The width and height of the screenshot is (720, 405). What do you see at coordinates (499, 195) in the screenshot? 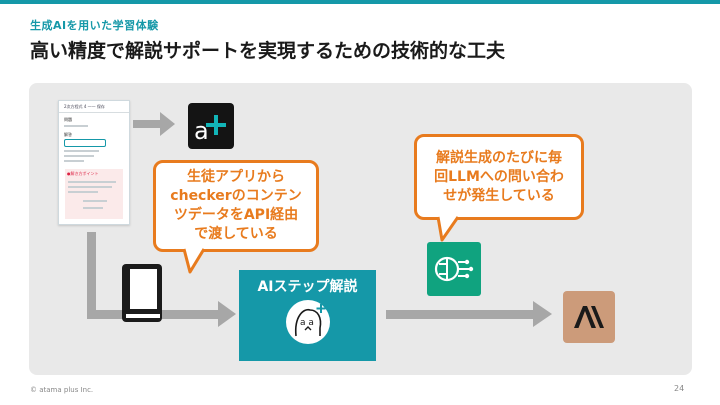
I see `bubble-right-line: せが発生している` at bounding box center [499, 195].